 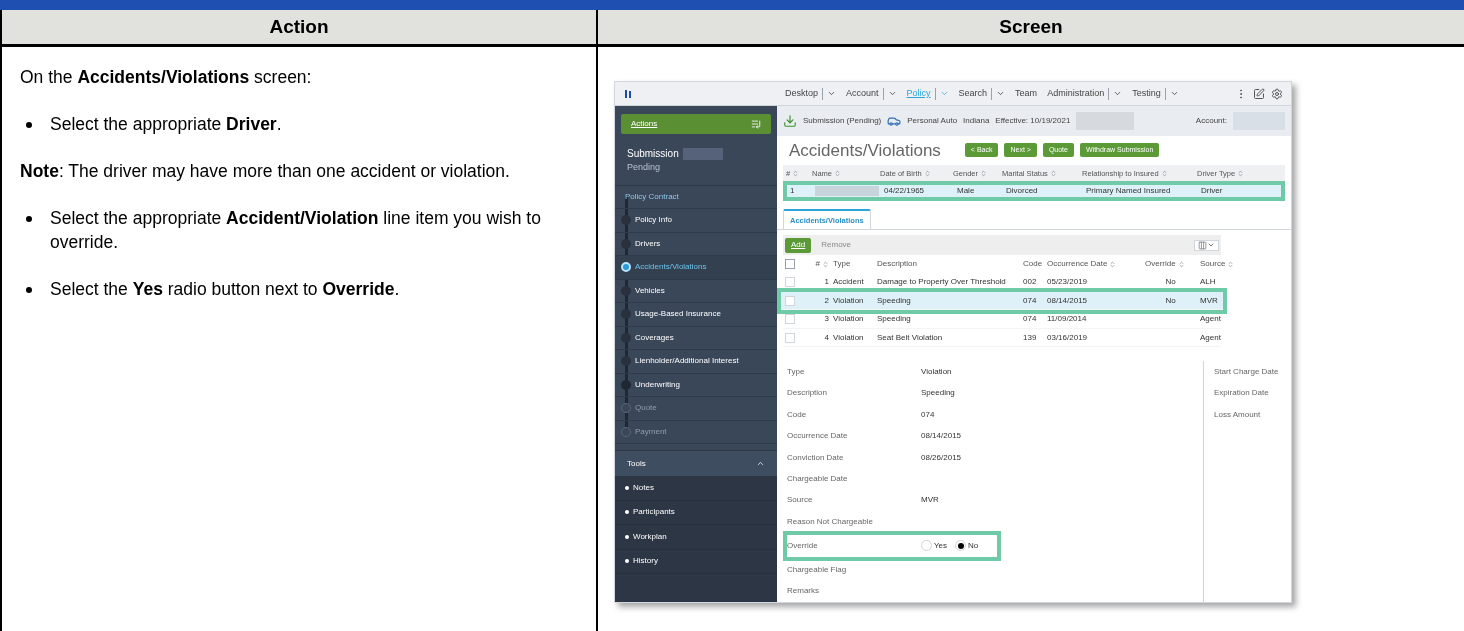 I want to click on edit-icon, so click(x=1259, y=93).